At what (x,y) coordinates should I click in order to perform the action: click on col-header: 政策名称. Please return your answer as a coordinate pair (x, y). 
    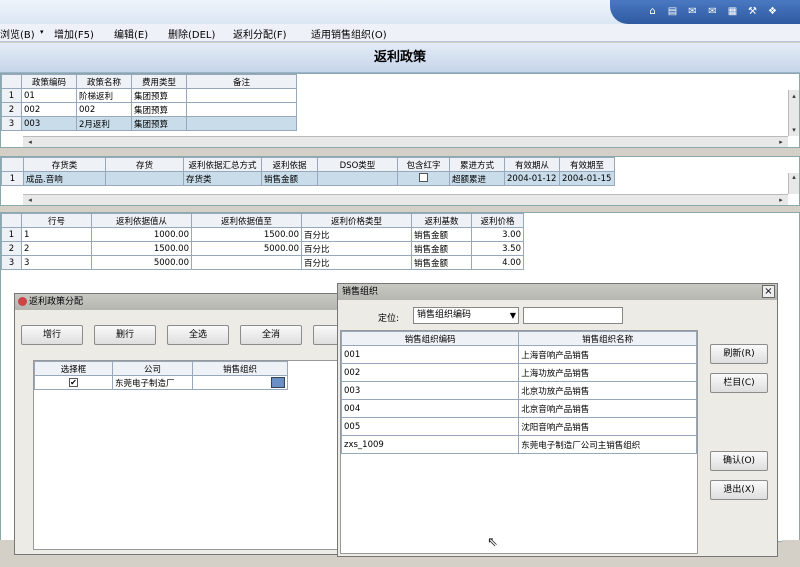
    Looking at the image, I should click on (104, 81).